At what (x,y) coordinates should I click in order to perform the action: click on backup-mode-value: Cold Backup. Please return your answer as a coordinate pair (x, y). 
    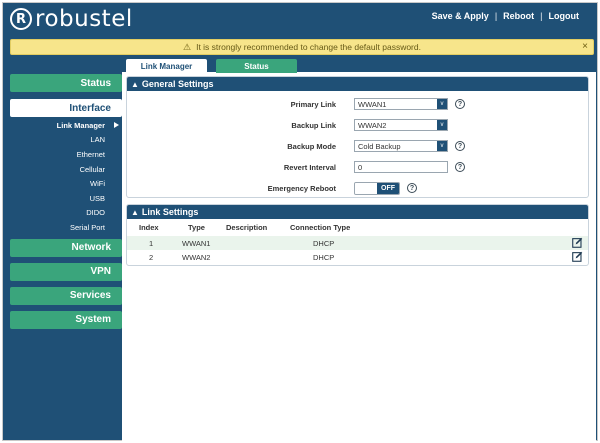
    Looking at the image, I should click on (379, 146).